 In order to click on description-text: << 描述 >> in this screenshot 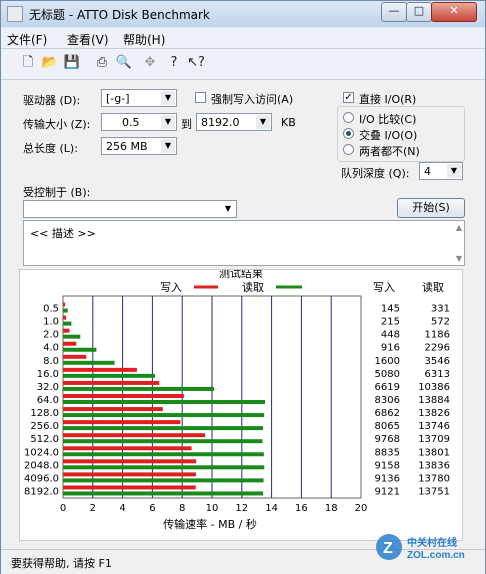, I will do `click(63, 233)`.